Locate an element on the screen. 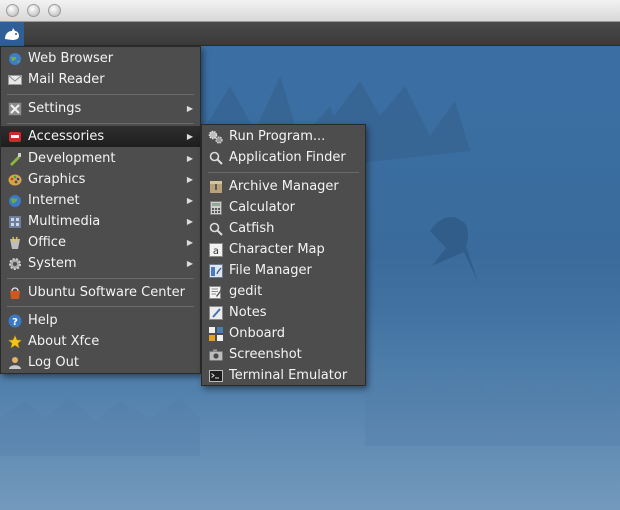 The width and height of the screenshot is (620, 510). menu-item-web-browser: Web Browser is located at coordinates (100, 58).